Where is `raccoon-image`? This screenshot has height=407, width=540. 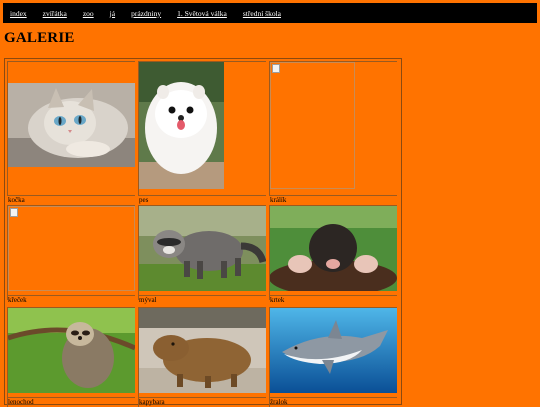 raccoon-image is located at coordinates (202, 248).